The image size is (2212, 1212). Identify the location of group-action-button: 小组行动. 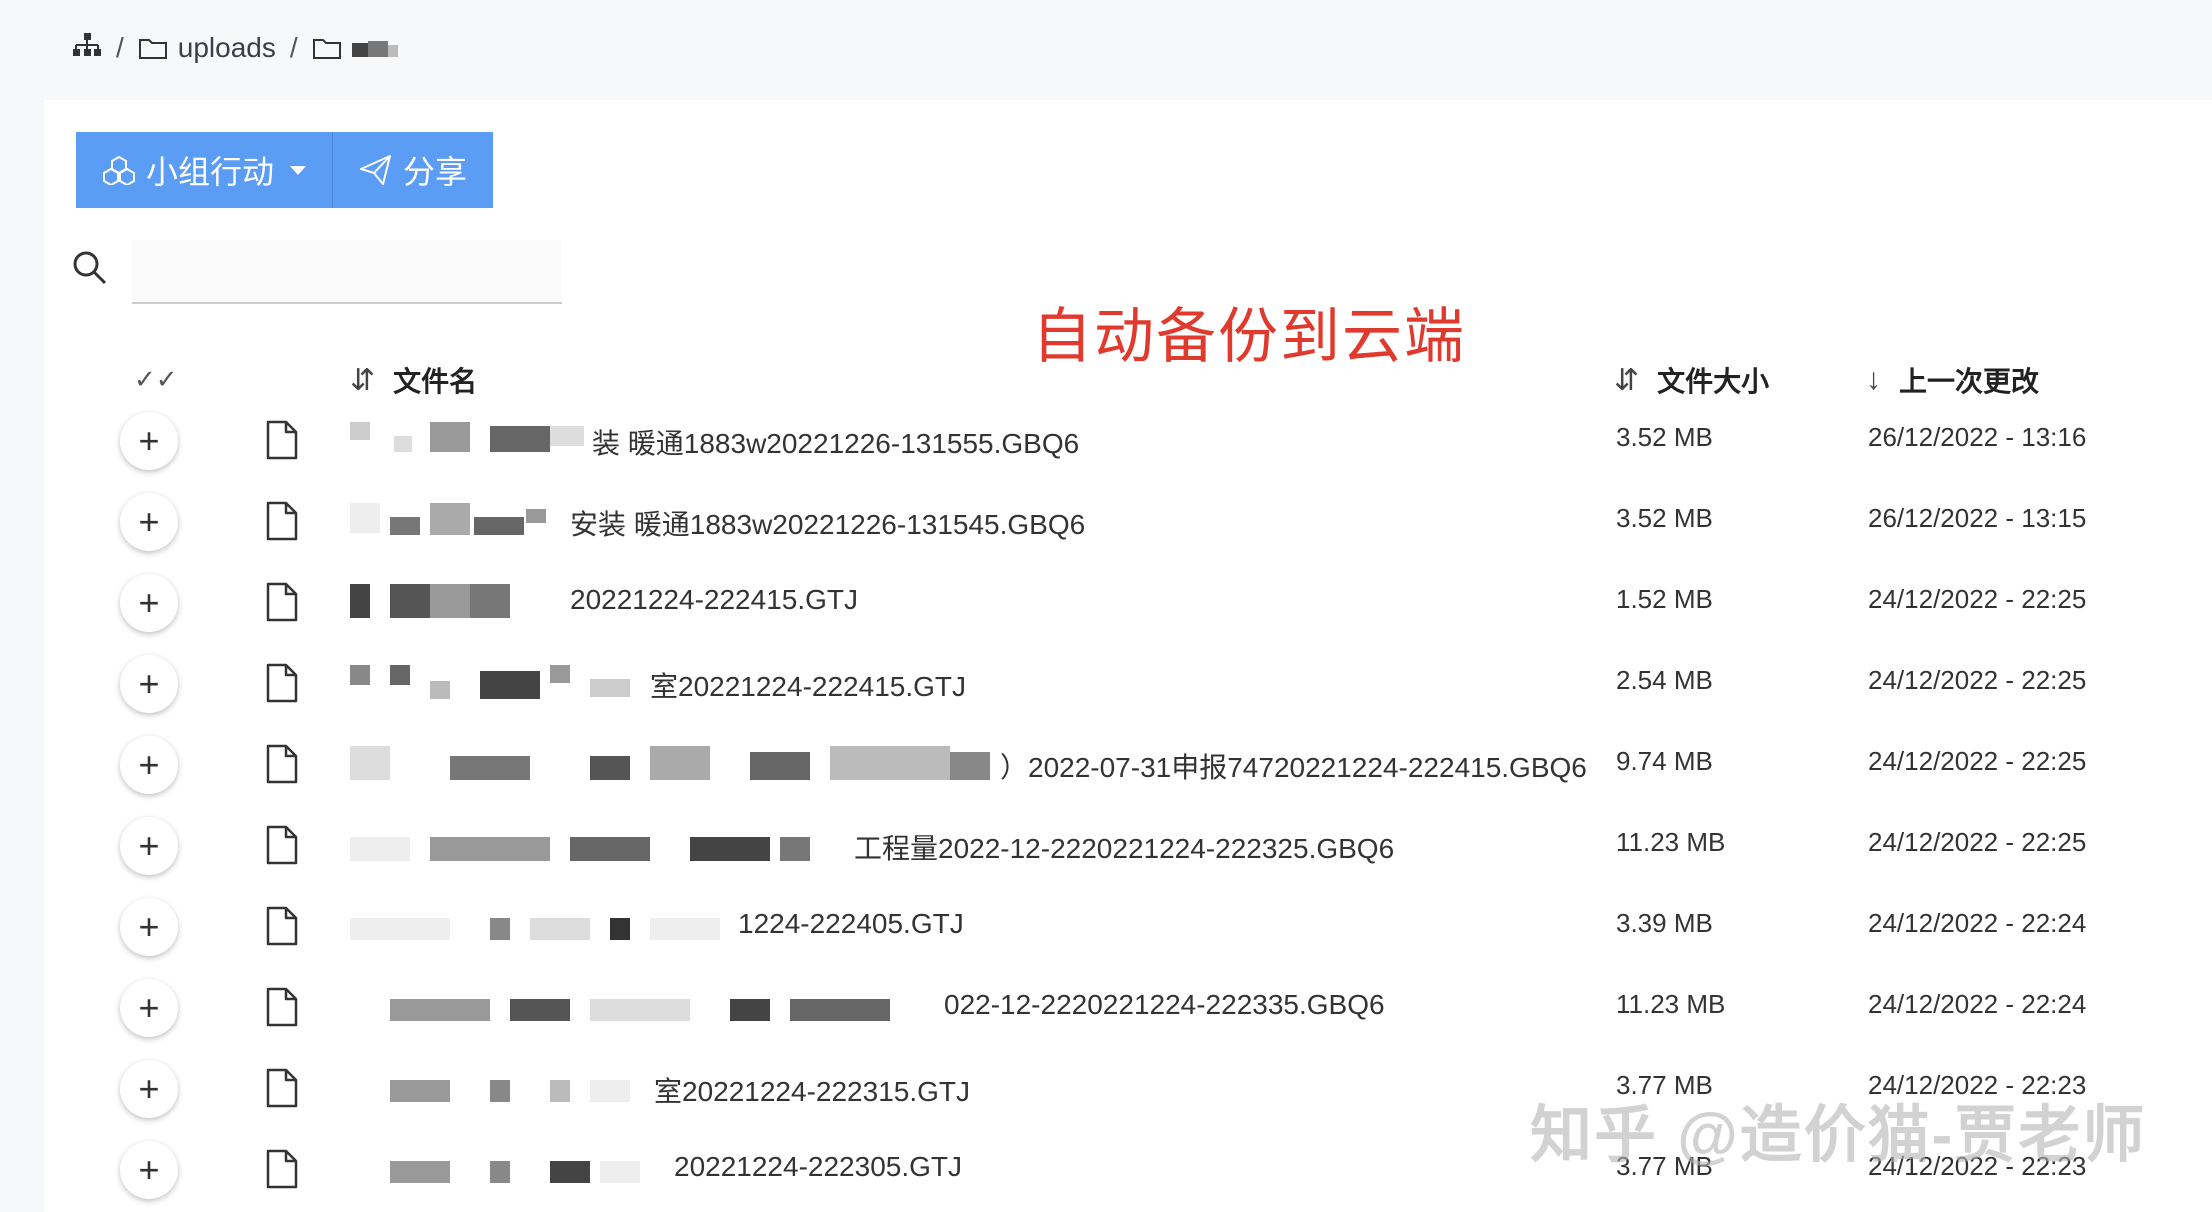
(204, 170).